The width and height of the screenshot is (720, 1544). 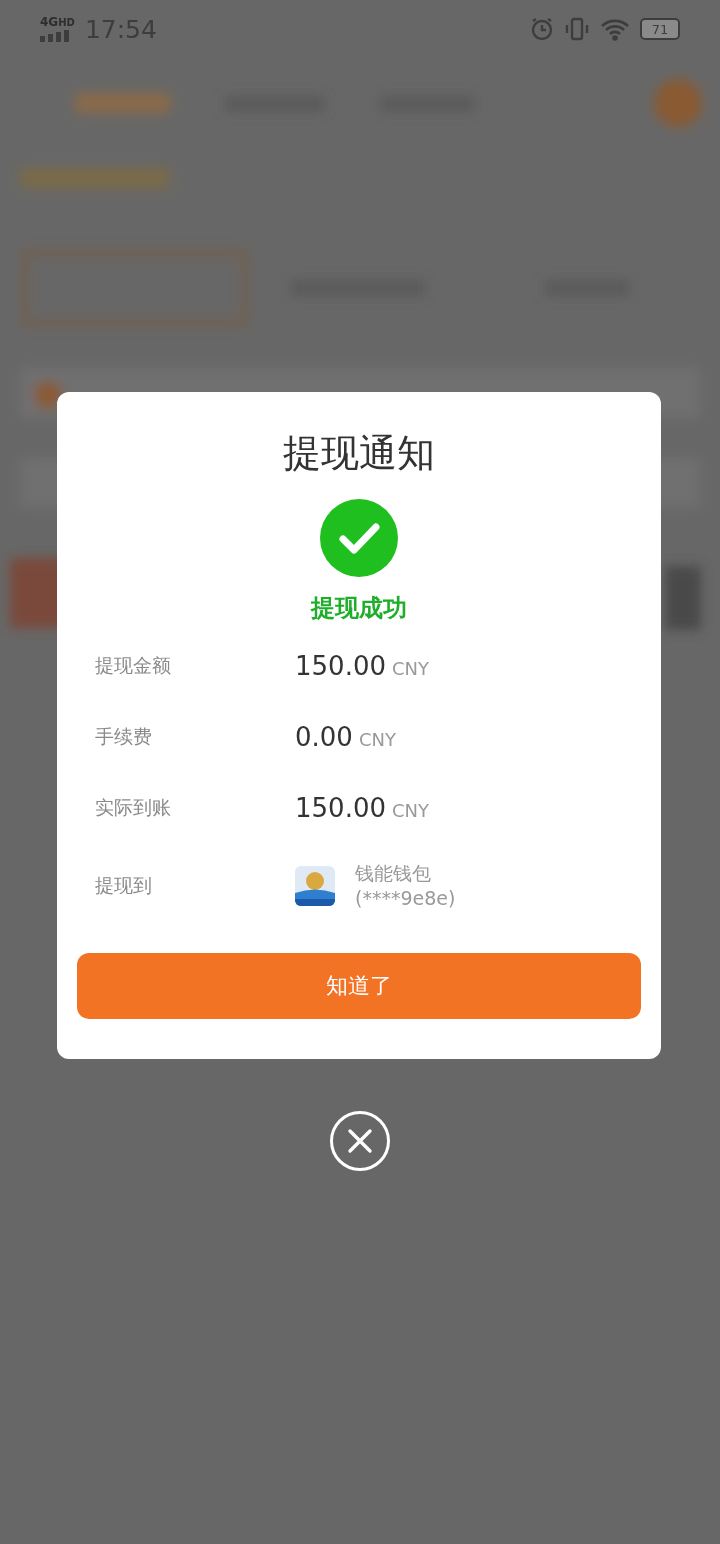 I want to click on confirm-button: 知道了, so click(x=359, y=986).